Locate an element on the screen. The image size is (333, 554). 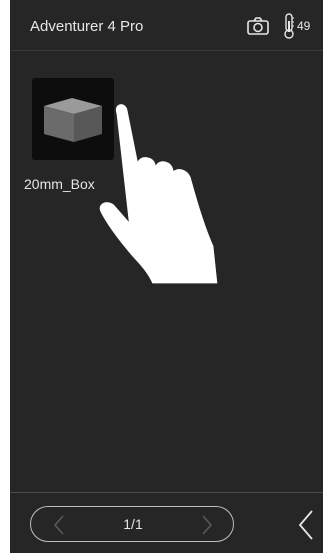
header-bar: Adventurer 4 Pro 49 is located at coordinates (166, 25).